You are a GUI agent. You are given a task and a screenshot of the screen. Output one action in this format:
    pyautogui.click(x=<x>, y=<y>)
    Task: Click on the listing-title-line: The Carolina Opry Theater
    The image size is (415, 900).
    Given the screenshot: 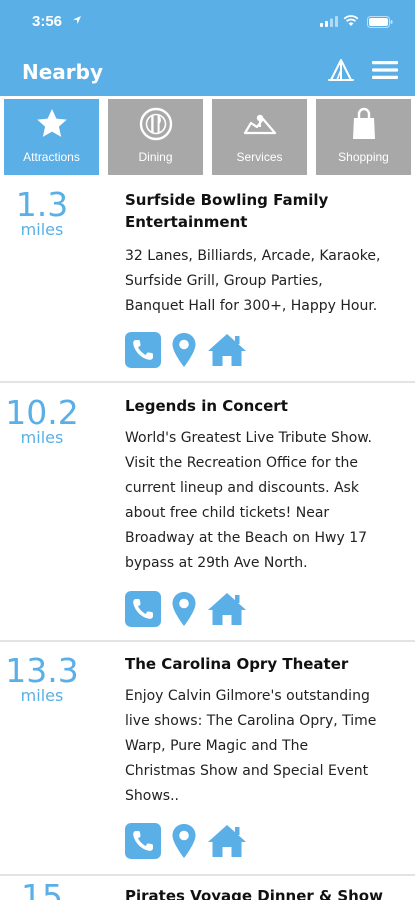 What is the action you would take?
    pyautogui.click(x=237, y=664)
    